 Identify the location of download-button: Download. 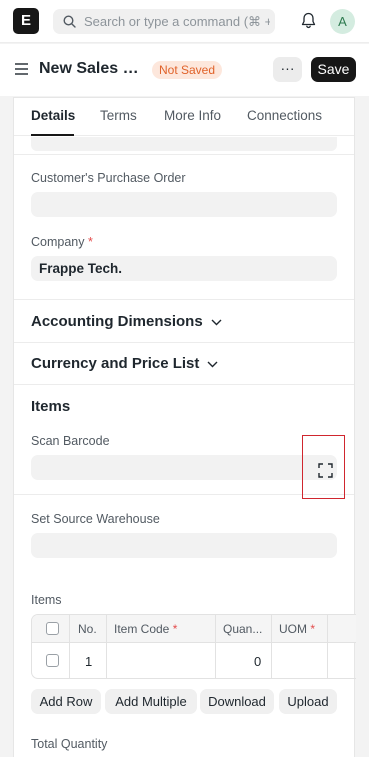
(237, 701).